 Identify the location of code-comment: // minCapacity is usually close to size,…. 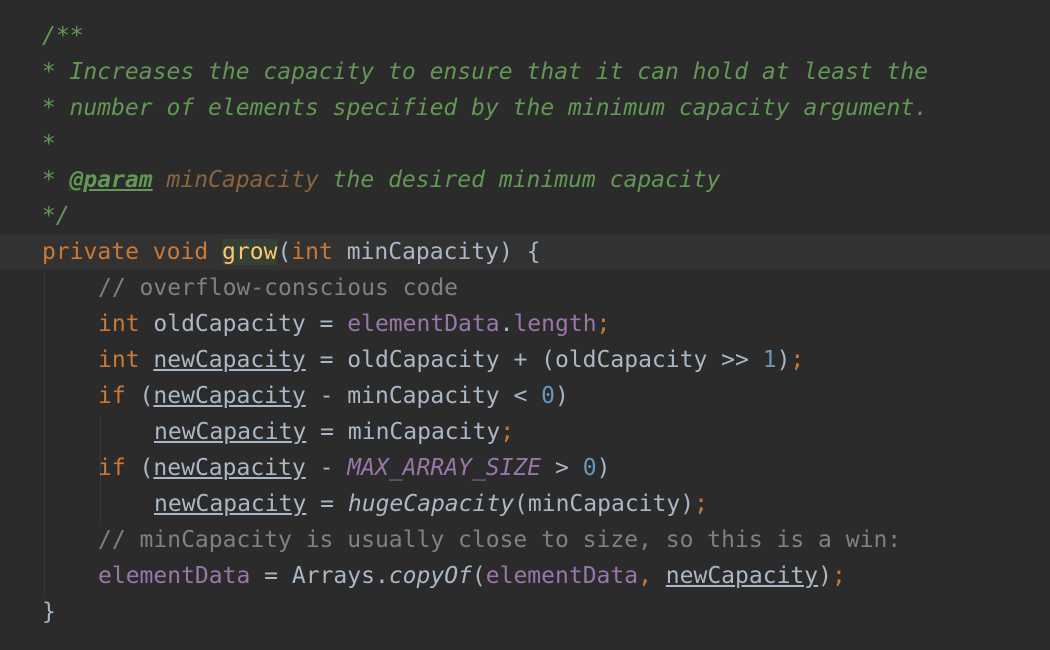
(499, 540).